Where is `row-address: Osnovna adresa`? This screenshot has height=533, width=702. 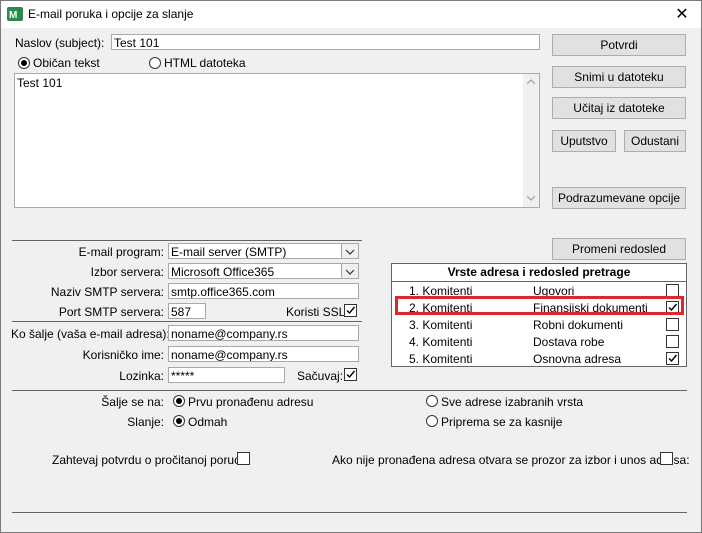
row-address: Osnovna adresa is located at coordinates (577, 359).